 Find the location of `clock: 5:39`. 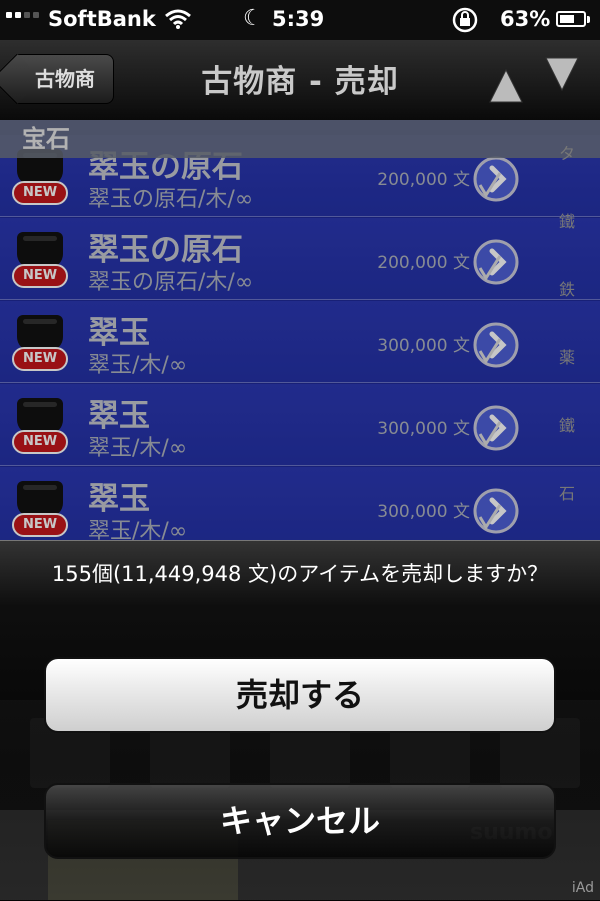

clock: 5:39 is located at coordinates (298, 19).